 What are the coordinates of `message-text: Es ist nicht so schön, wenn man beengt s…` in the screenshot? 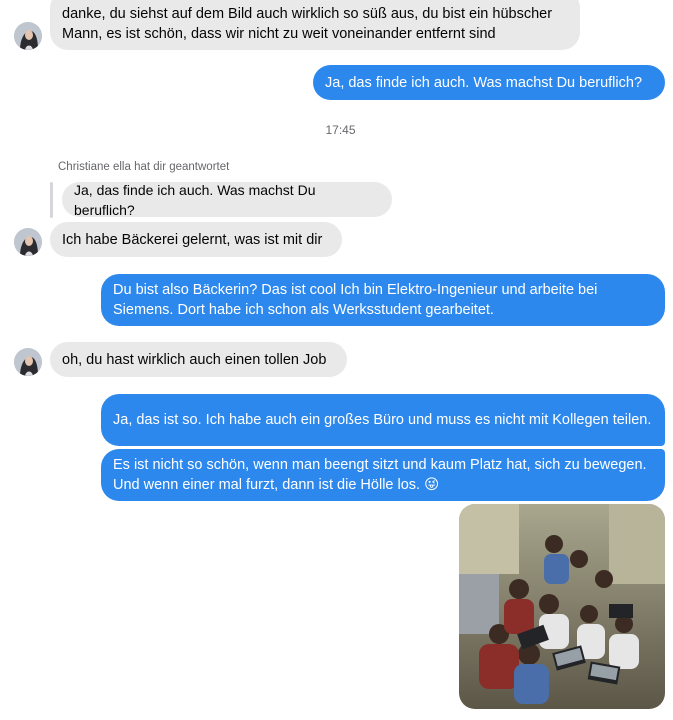 It's located at (380, 475).